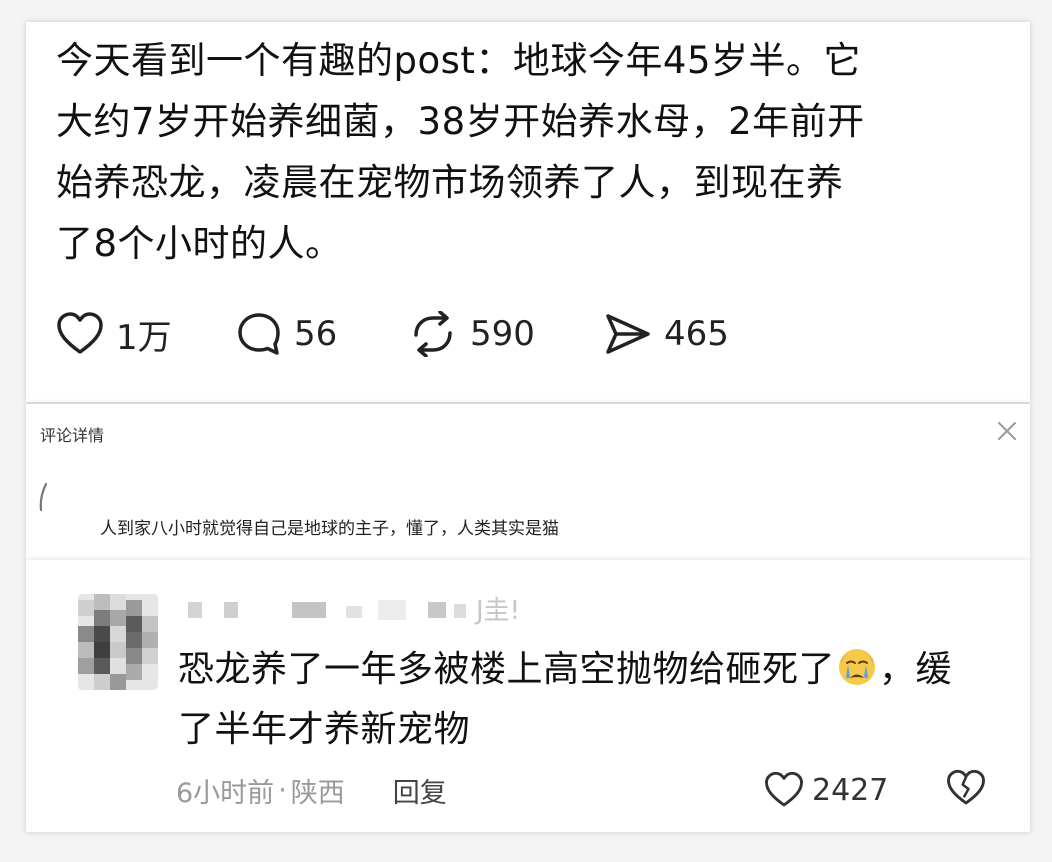  I want to click on reply-line-1a: 恐龙养了一年多被楼上高空抛物给砸死了, so click(507, 669).